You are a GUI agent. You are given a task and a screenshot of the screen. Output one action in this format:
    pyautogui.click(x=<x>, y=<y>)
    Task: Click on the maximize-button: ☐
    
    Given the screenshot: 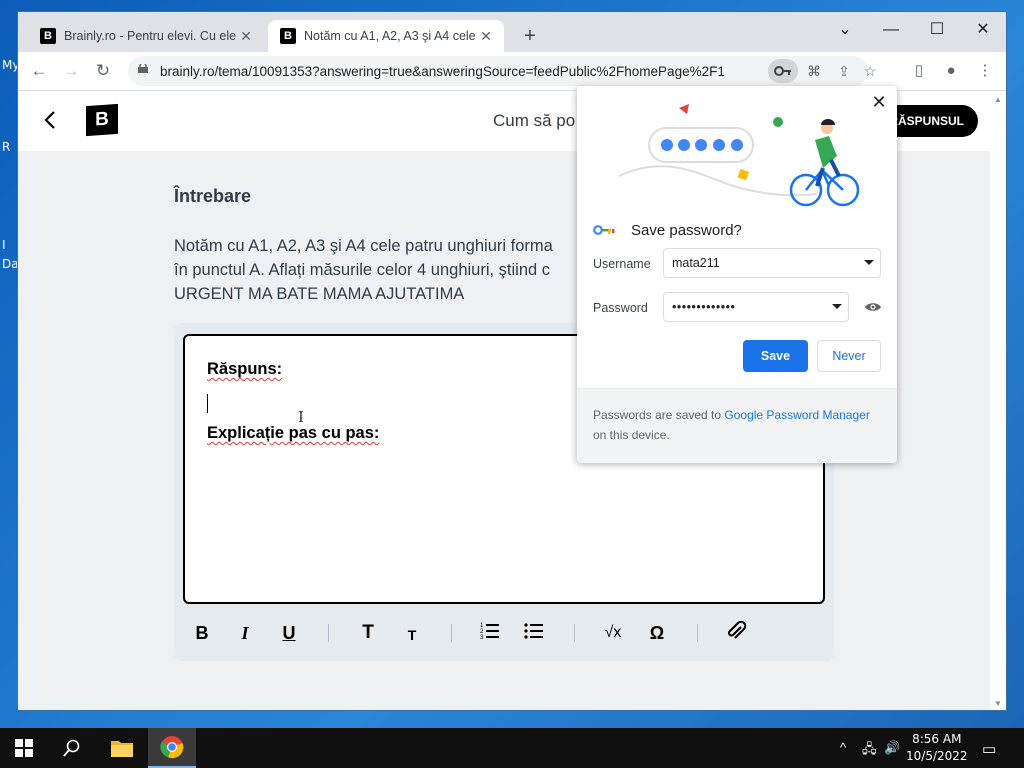 What is the action you would take?
    pyautogui.click(x=937, y=30)
    